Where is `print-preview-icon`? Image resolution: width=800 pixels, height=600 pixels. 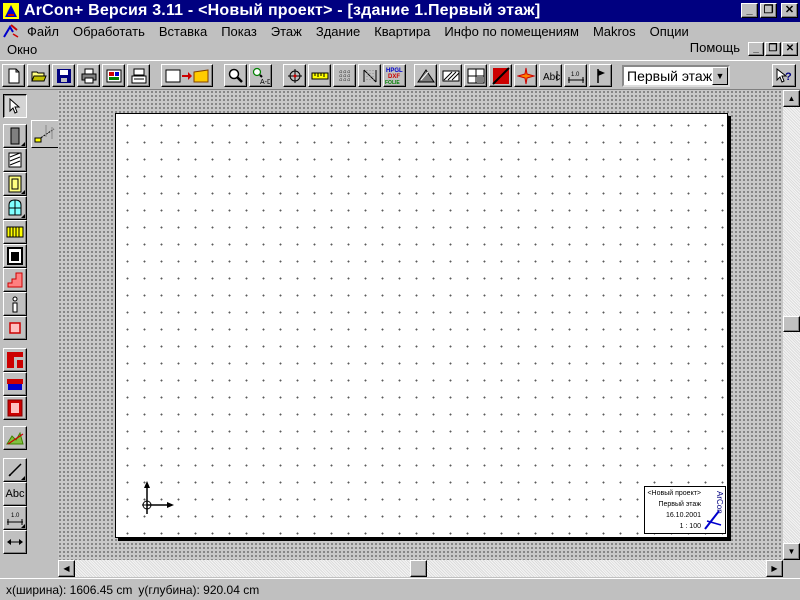 print-preview-icon is located at coordinates (113, 75).